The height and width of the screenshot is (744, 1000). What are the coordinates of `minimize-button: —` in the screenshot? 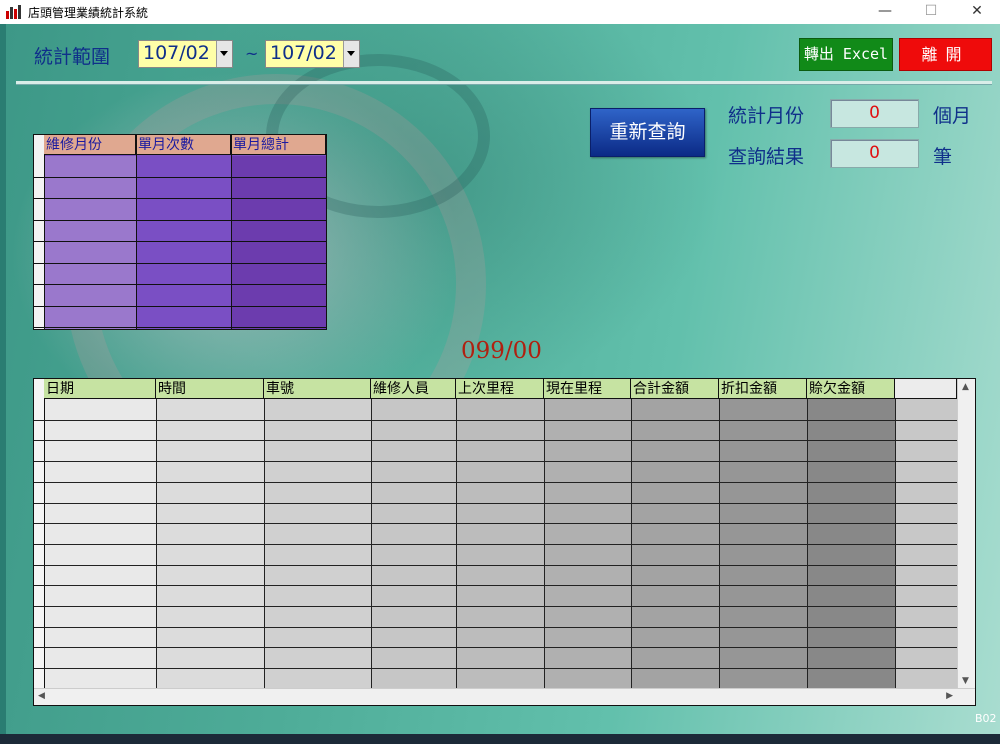 It's located at (885, 12).